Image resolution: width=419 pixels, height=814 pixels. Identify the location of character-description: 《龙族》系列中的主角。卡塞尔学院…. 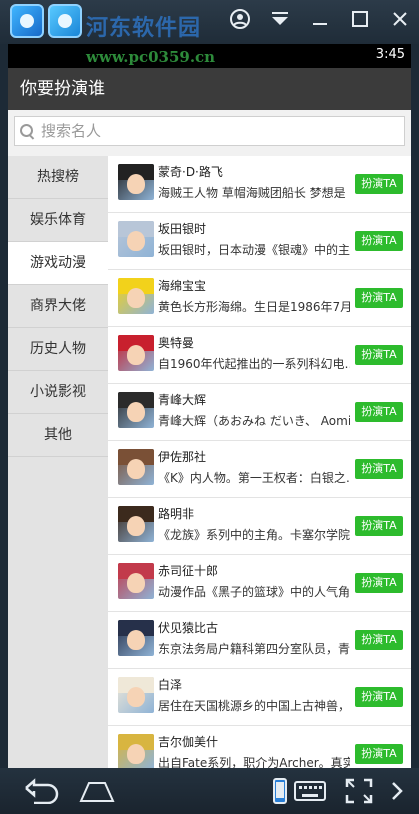
(254, 535).